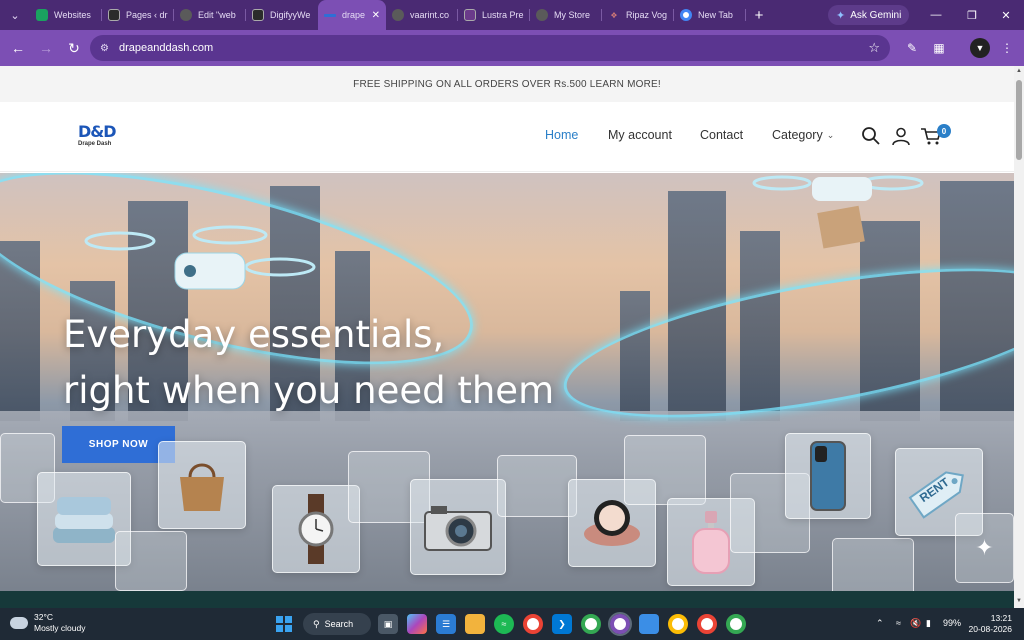  I want to click on bookmark-star-icon: ☆, so click(874, 48).